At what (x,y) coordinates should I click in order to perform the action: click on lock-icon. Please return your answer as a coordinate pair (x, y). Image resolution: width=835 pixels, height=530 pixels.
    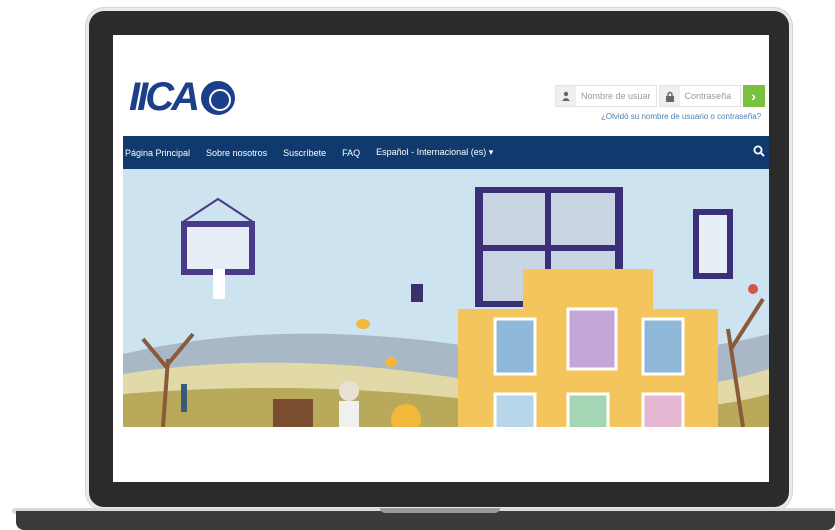
    Looking at the image, I should click on (669, 96).